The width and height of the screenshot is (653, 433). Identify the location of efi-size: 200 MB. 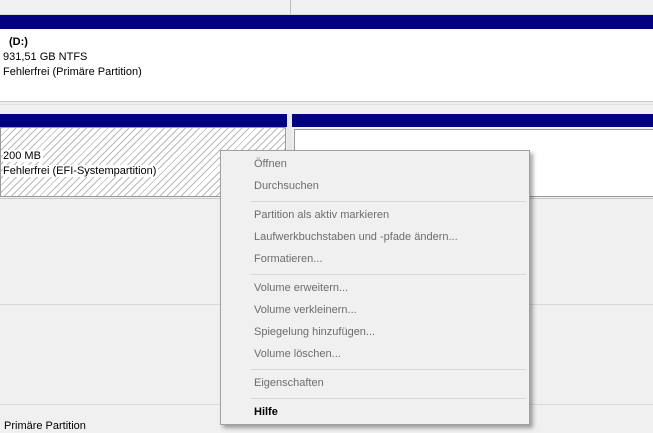
(23, 156).